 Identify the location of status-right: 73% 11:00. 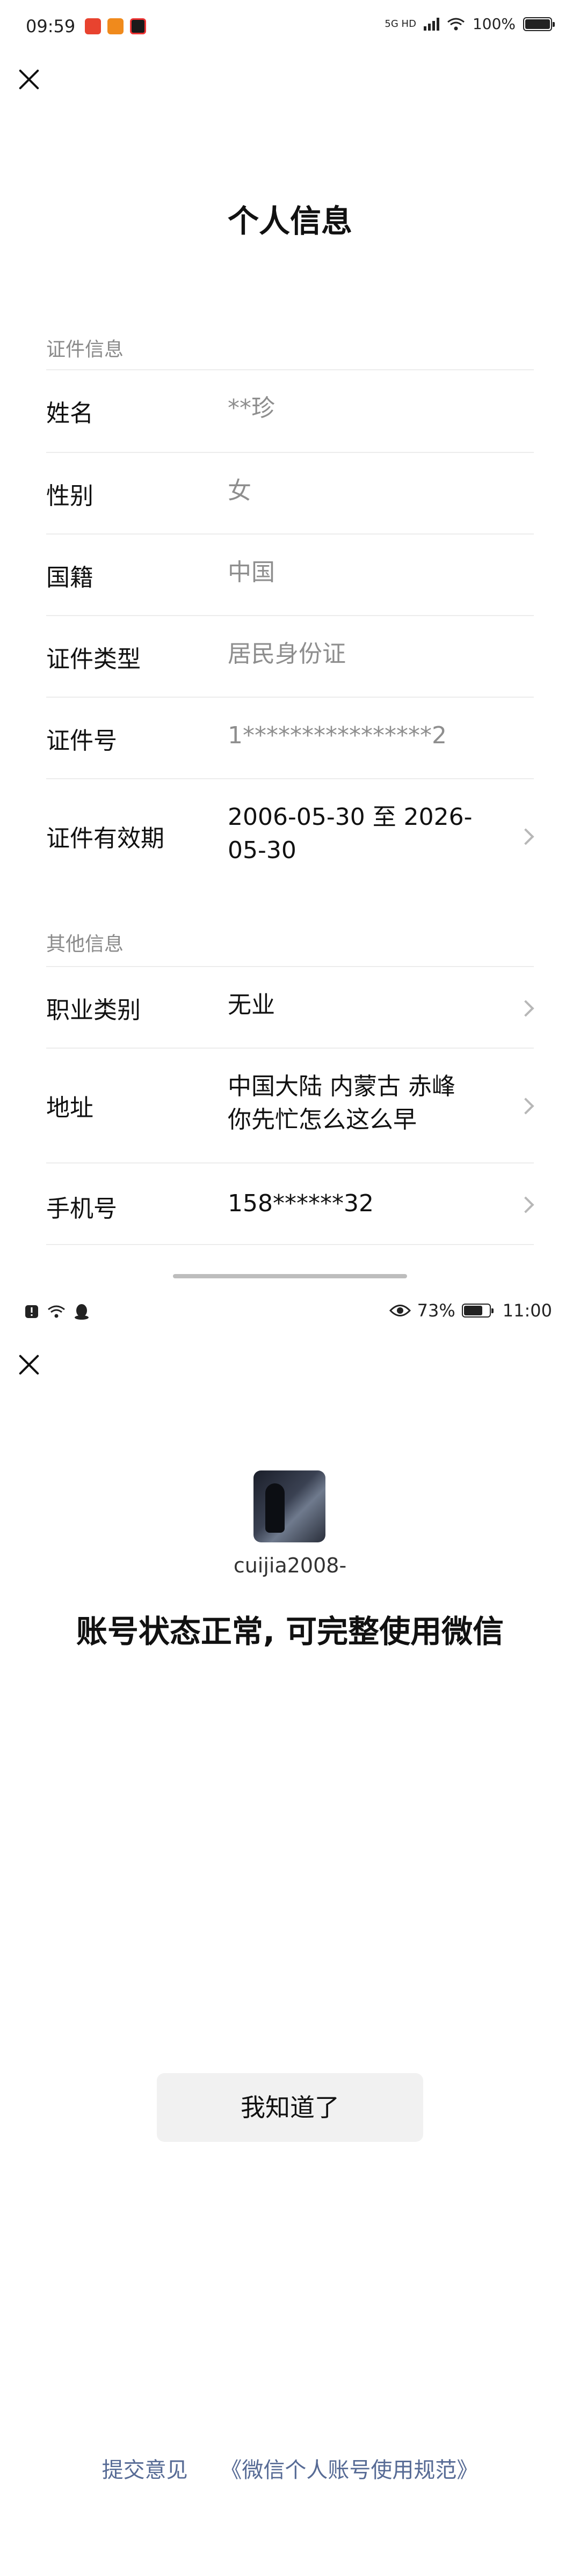
(471, 1310).